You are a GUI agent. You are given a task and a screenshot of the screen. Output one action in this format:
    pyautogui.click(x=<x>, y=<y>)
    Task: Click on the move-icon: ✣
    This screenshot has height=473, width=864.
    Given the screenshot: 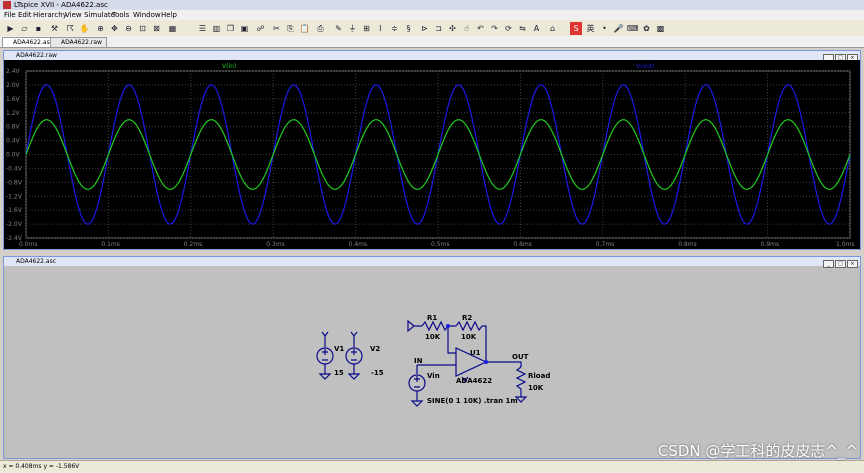 What is the action you would take?
    pyautogui.click(x=452, y=28)
    